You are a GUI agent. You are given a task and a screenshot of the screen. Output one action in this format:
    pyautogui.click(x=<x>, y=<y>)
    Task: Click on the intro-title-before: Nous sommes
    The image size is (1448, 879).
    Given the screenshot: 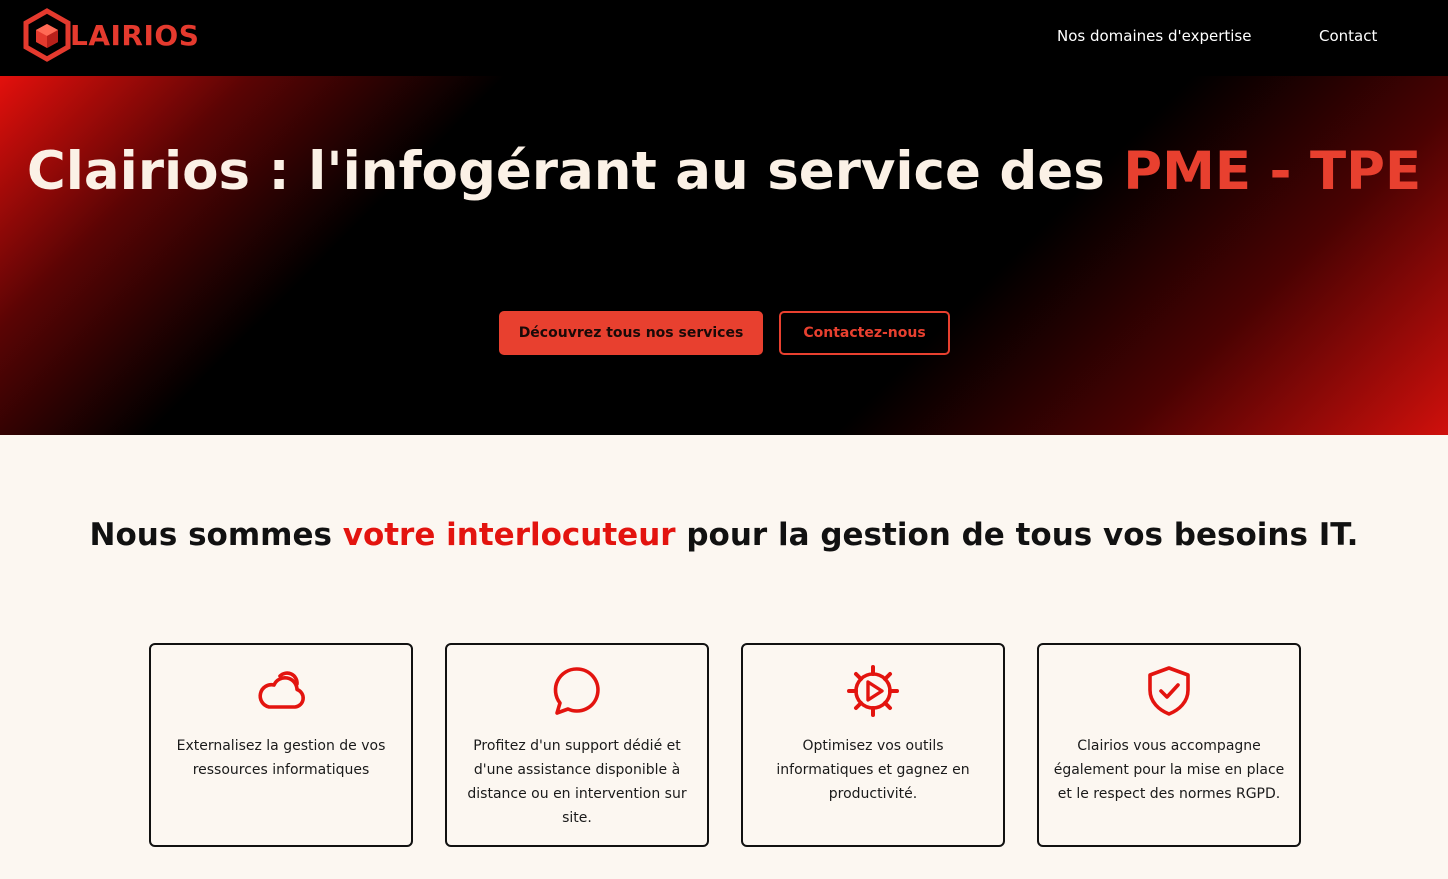 What is the action you would take?
    pyautogui.click(x=216, y=535)
    